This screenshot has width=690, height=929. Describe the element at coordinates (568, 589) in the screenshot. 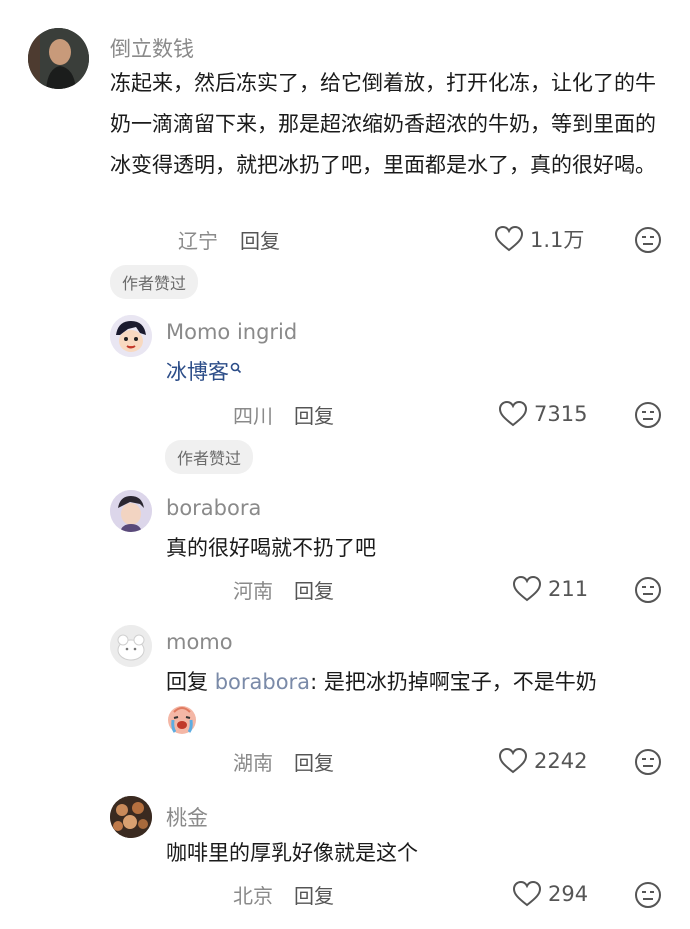

I see `like-count: 211` at that location.